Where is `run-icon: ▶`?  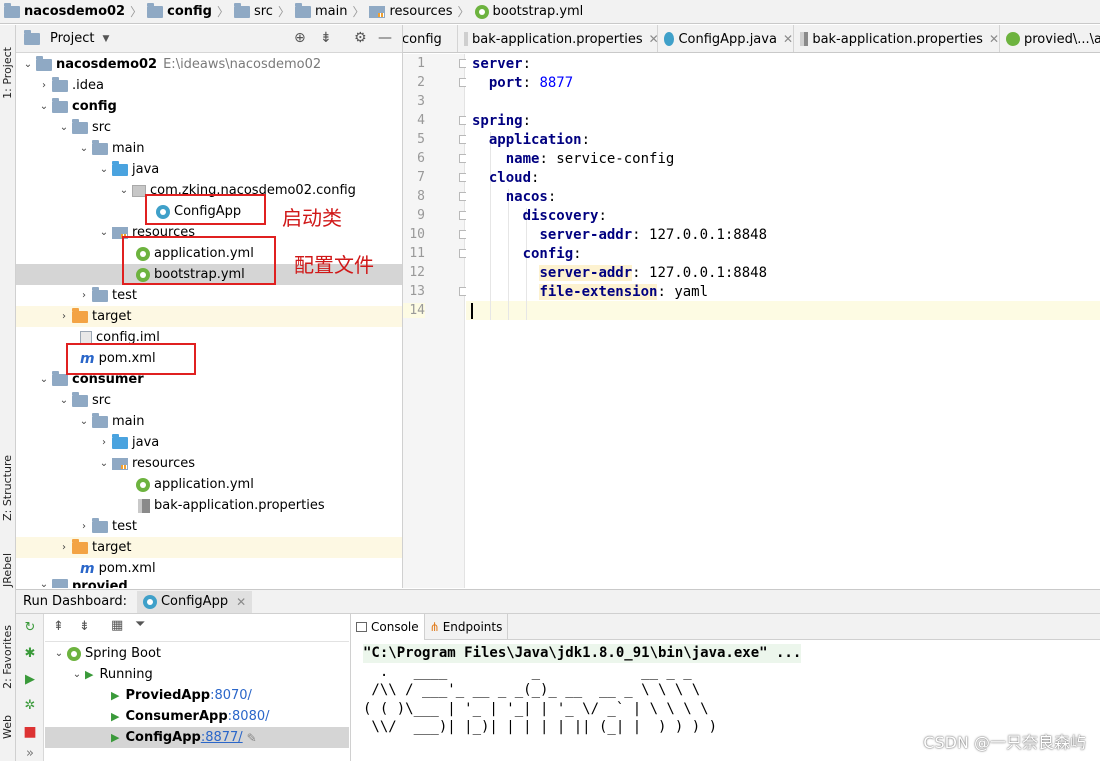
run-icon: ▶ is located at coordinates (30, 680).